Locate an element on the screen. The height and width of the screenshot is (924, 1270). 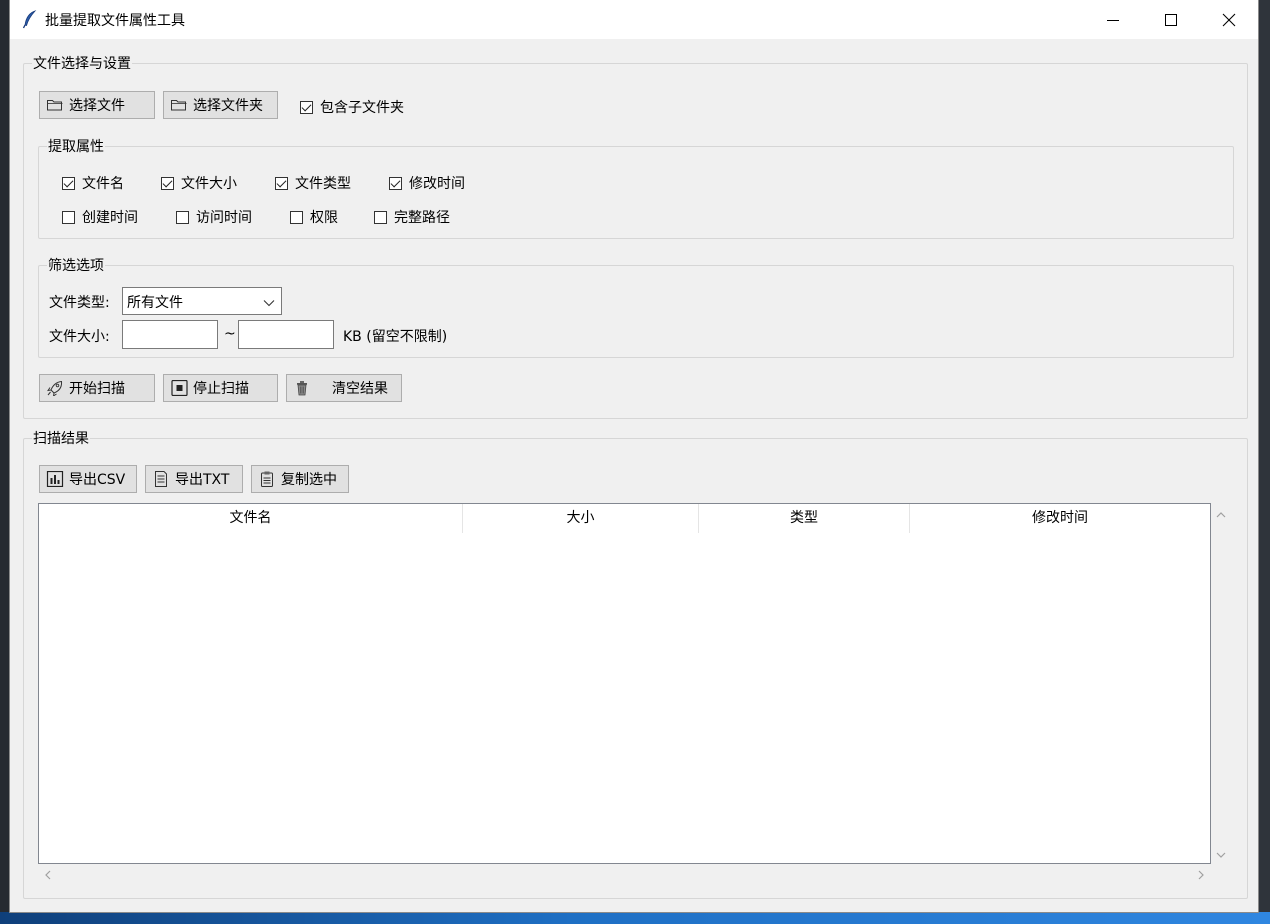
stop-scan-button: 停止扫描 is located at coordinates (220, 388).